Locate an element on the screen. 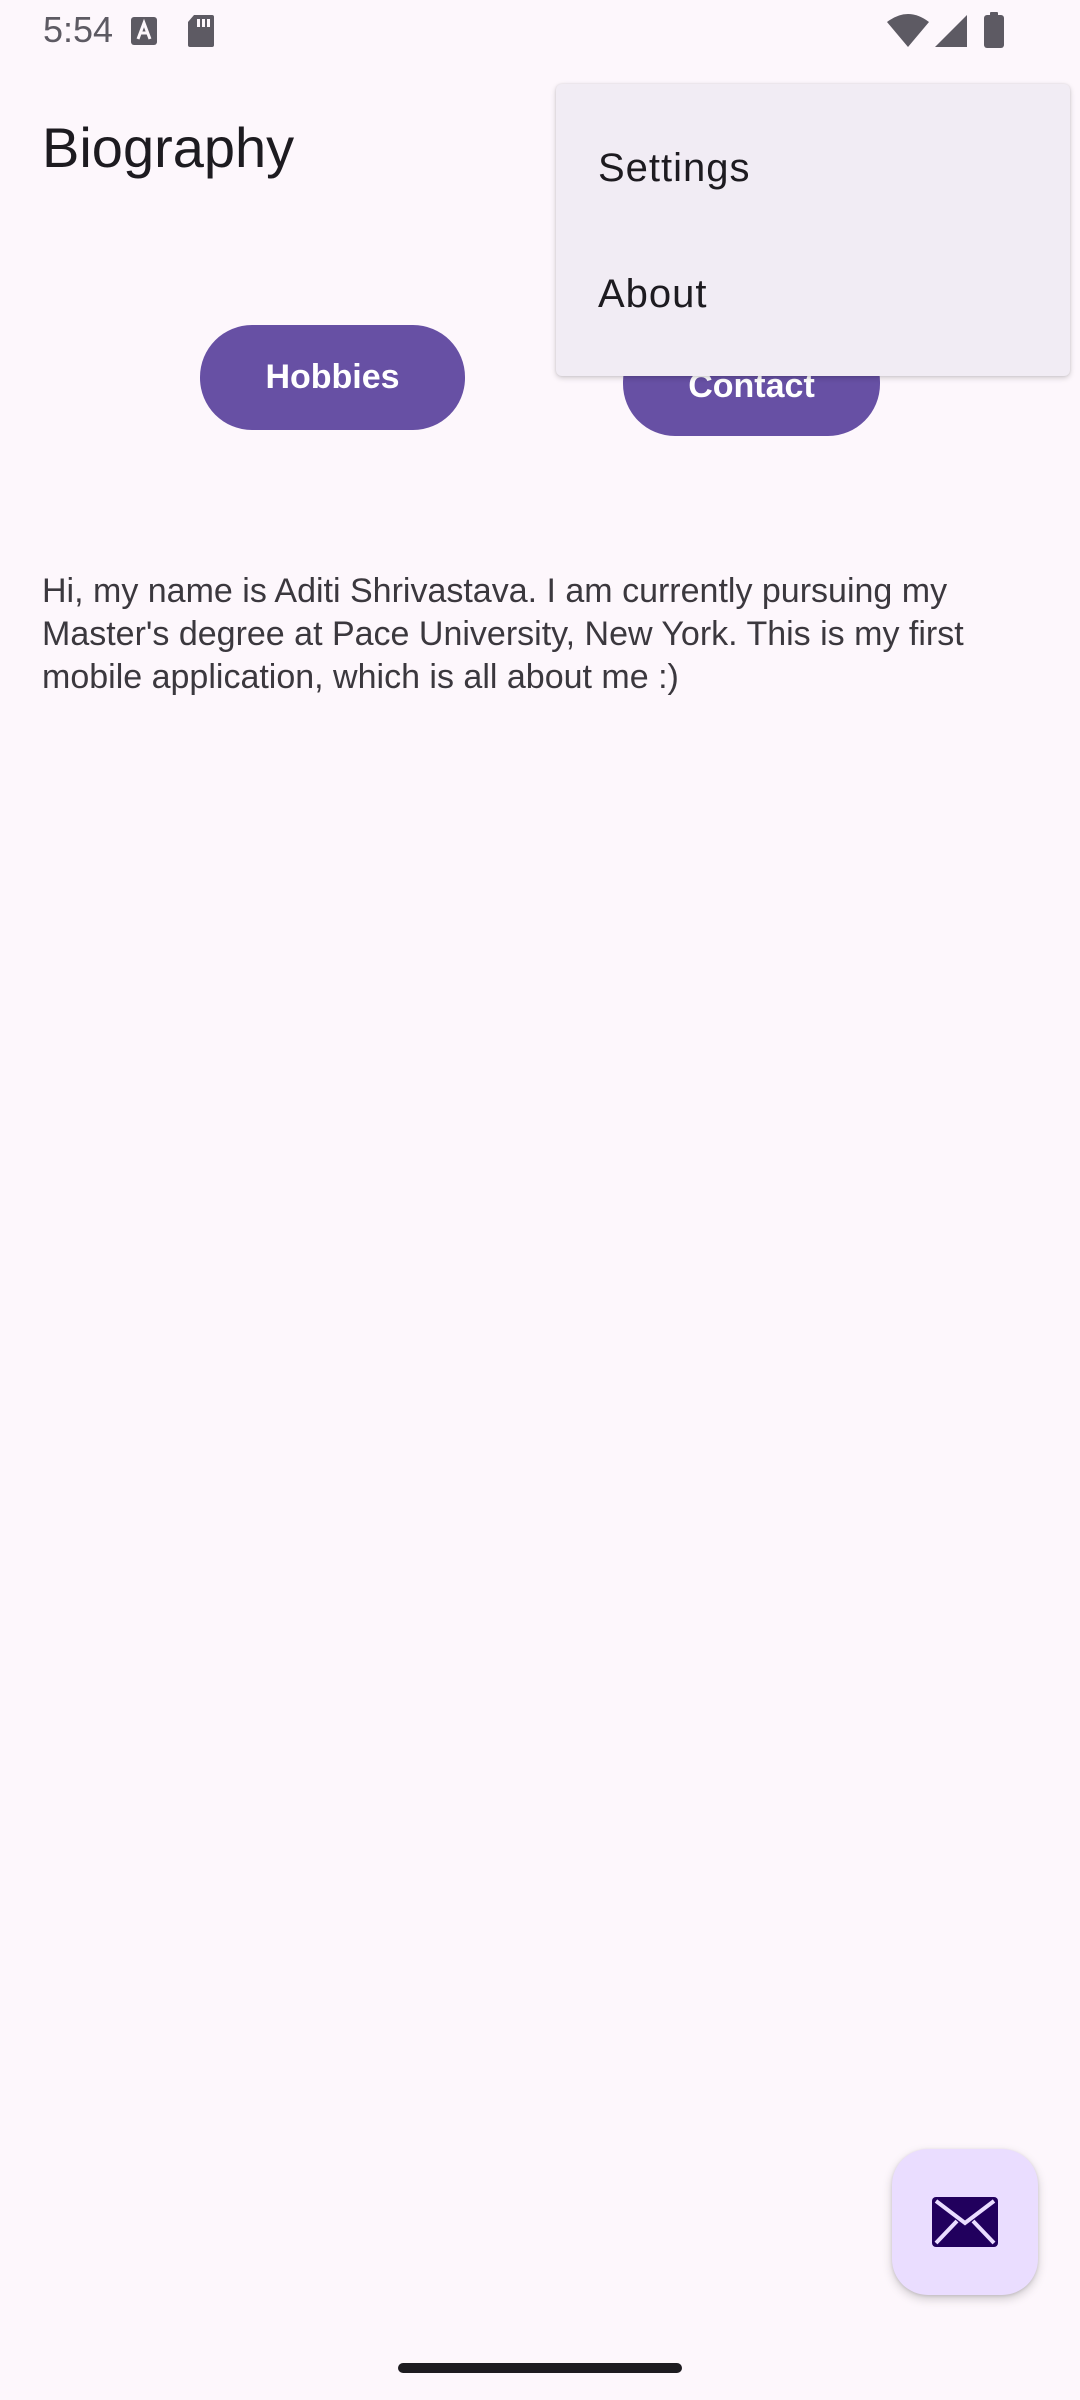  page-title: Biography is located at coordinates (168, 147).